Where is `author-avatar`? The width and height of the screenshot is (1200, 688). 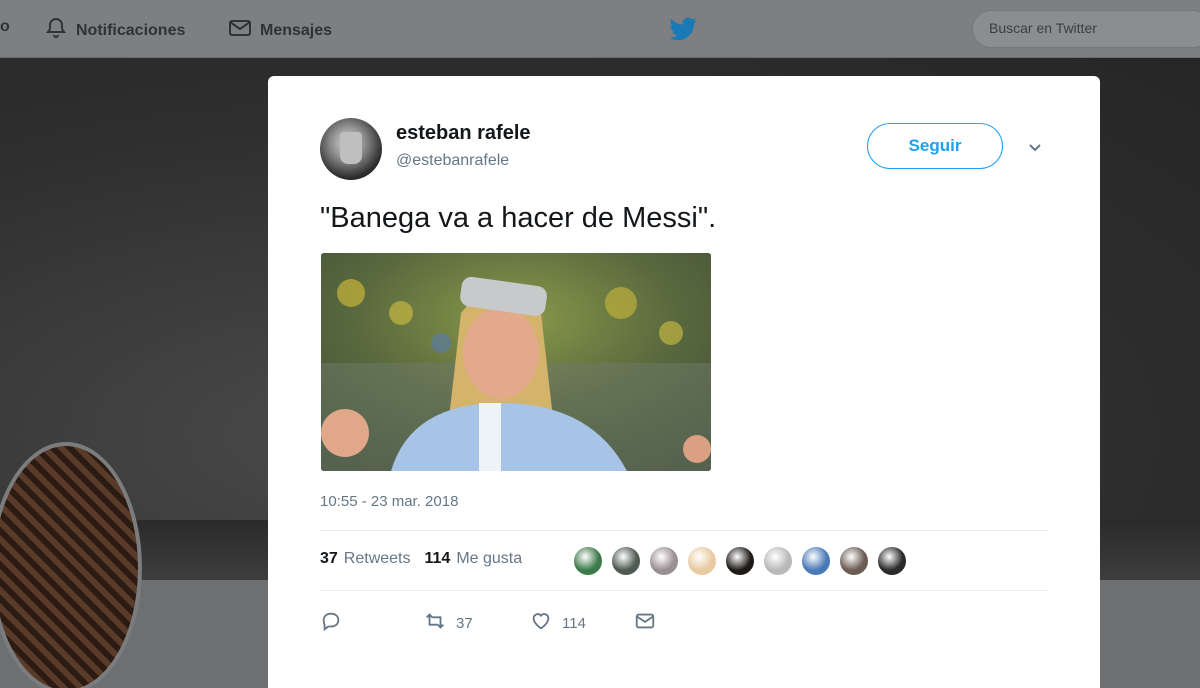
author-avatar is located at coordinates (351, 149).